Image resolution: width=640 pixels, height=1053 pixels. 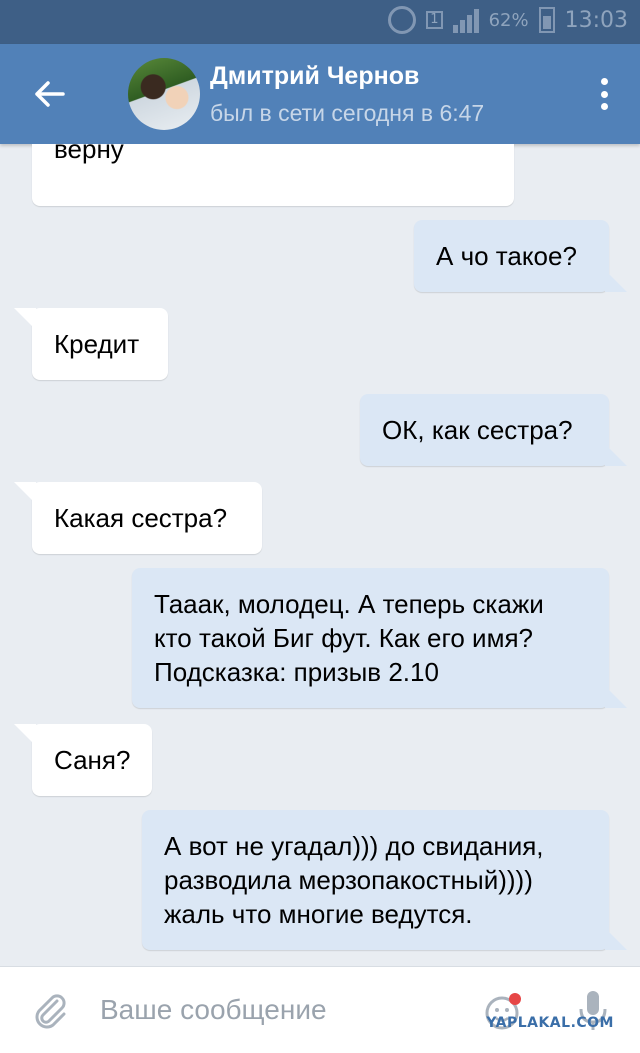 What do you see at coordinates (320, 94) in the screenshot?
I see `chat-header: Дмитрий Чернов был в сети сегодня в 6:47` at bounding box center [320, 94].